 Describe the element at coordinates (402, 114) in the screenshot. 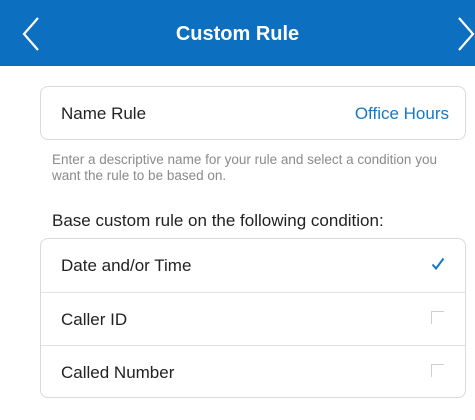

I see `name-rule-value: Office Hours` at that location.